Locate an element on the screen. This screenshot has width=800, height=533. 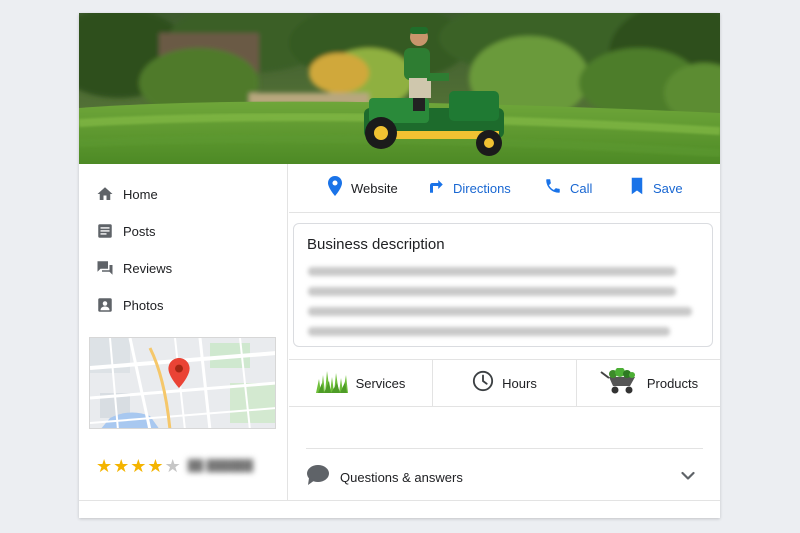
products-label: Products is located at coordinates (672, 383).